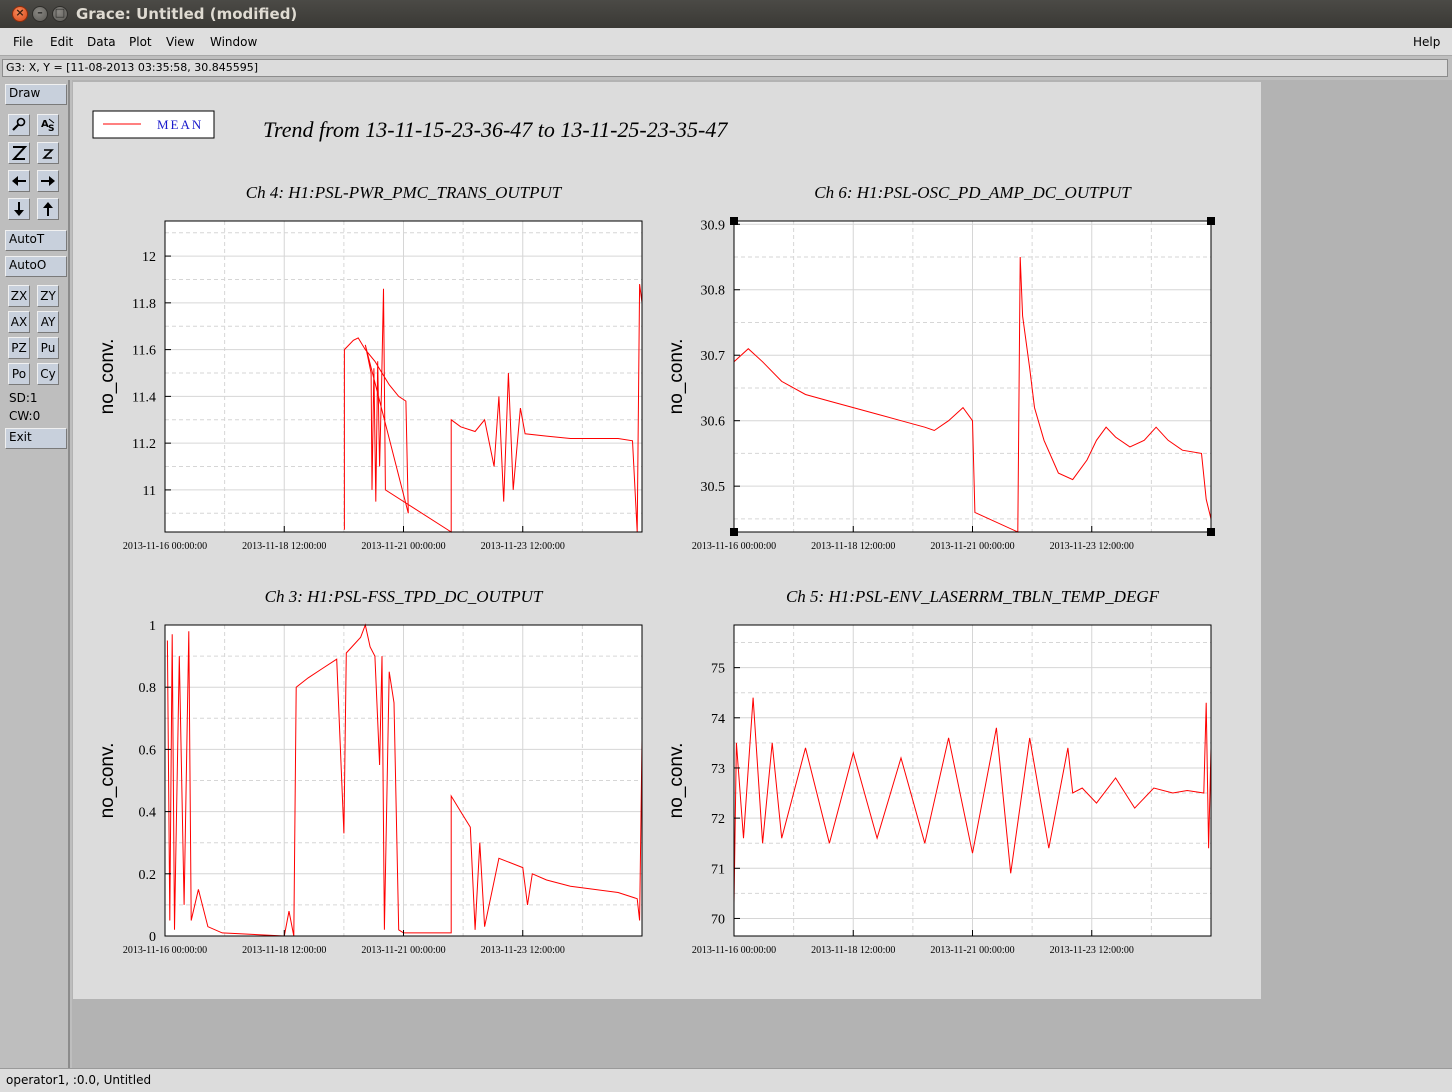 The height and width of the screenshot is (1092, 1452). What do you see at coordinates (233, 42) in the screenshot?
I see `menu-window: Window` at bounding box center [233, 42].